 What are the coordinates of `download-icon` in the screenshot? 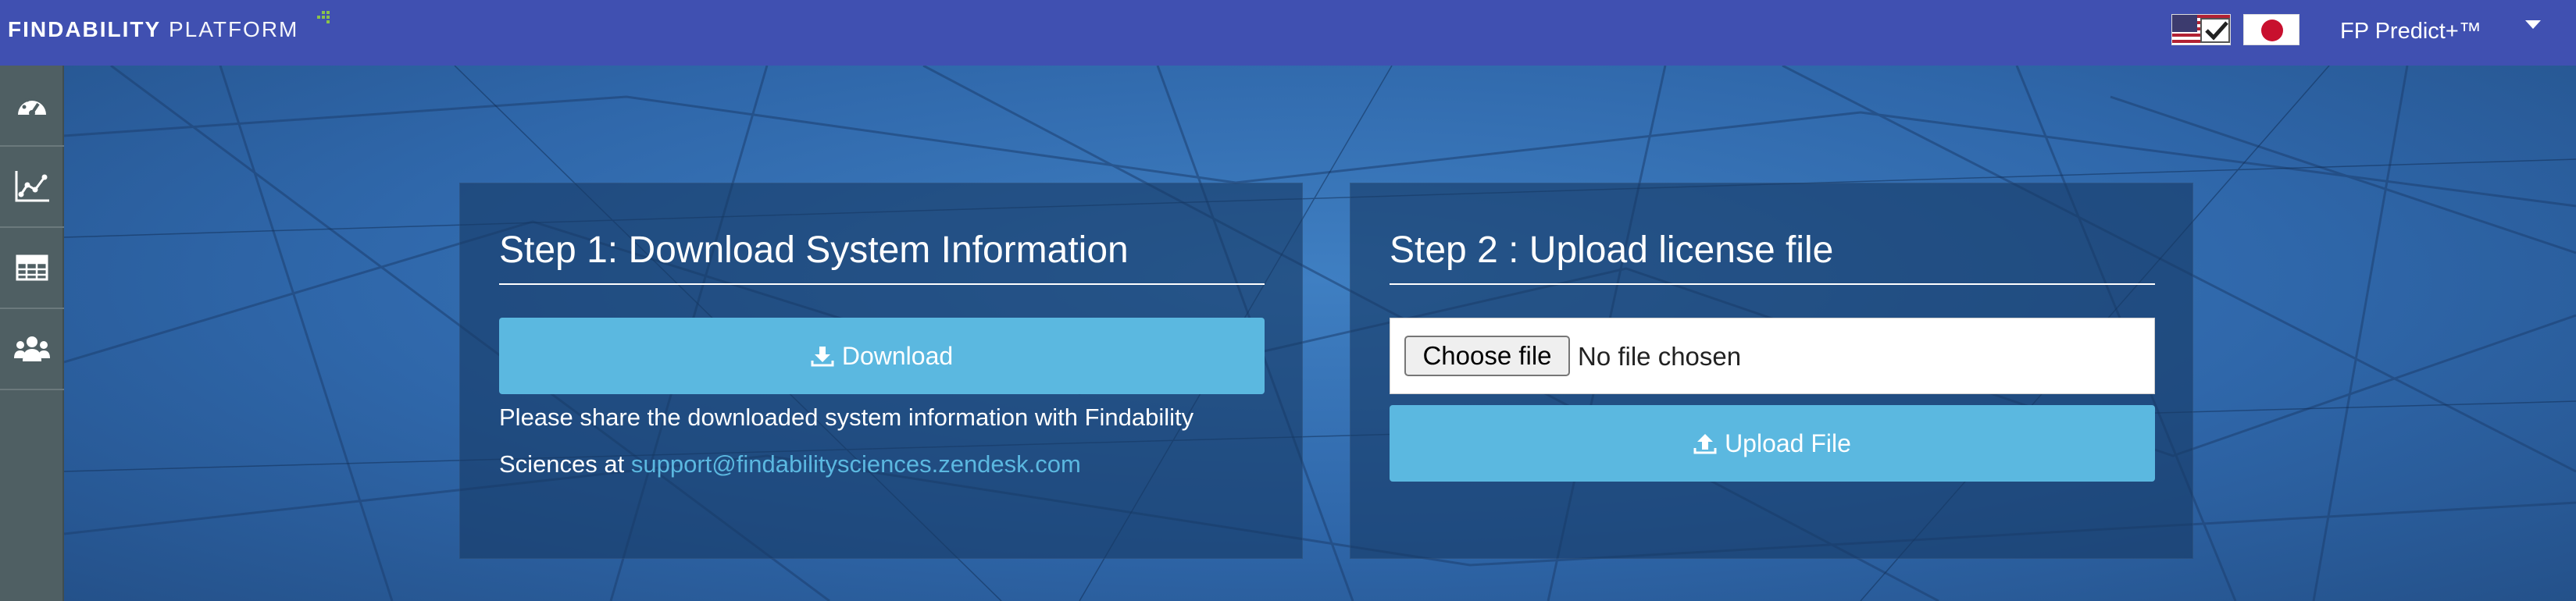 It's located at (822, 357).